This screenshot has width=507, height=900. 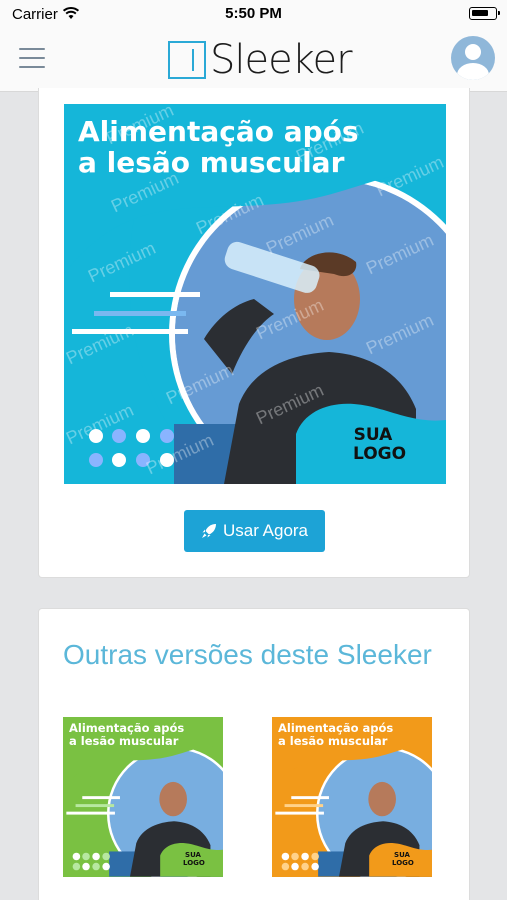 I want to click on other-versions-title: Outras versões deste Sleeker, so click(x=247, y=654).